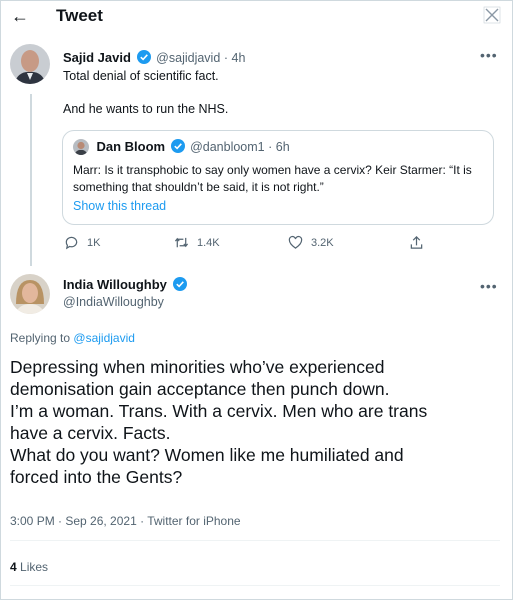  I want to click on likes-label: Likes, so click(34, 567).